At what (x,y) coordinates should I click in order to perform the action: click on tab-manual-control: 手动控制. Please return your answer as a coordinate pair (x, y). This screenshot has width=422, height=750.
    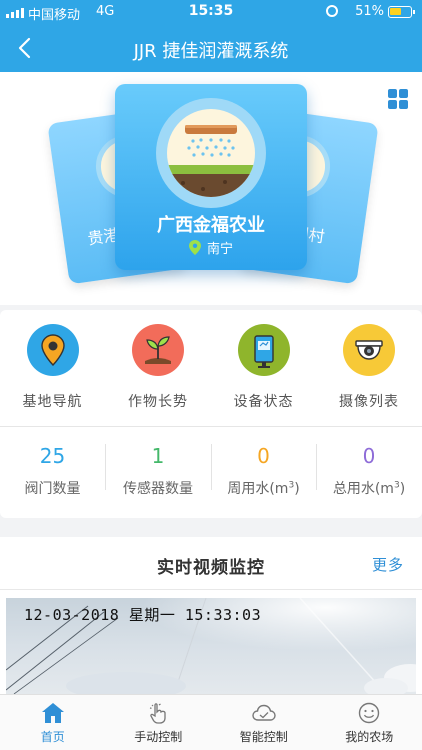
    Looking at the image, I should click on (159, 722).